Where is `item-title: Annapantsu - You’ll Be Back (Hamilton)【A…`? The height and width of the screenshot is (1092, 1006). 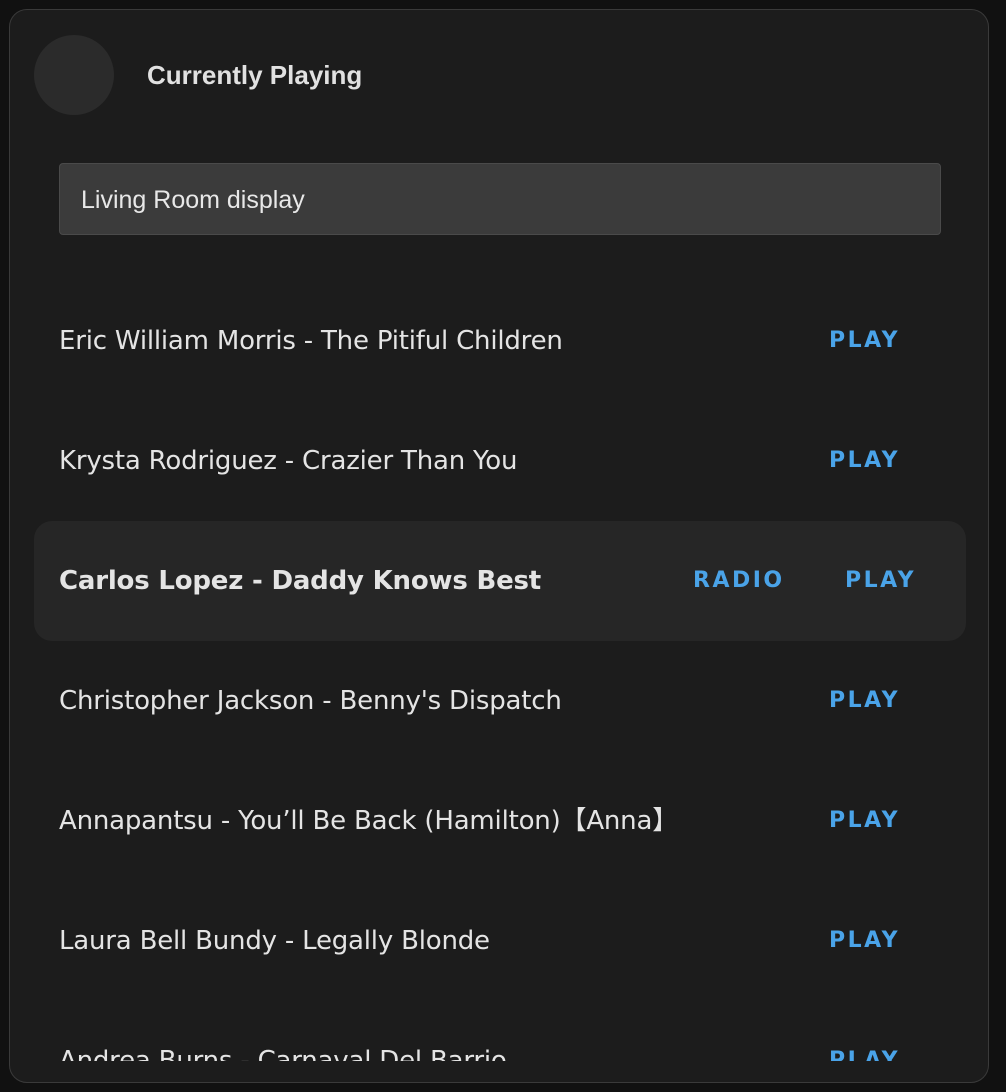 item-title: Annapantsu - You’ll Be Back (Hamilton)【A… is located at coordinates (368, 821).